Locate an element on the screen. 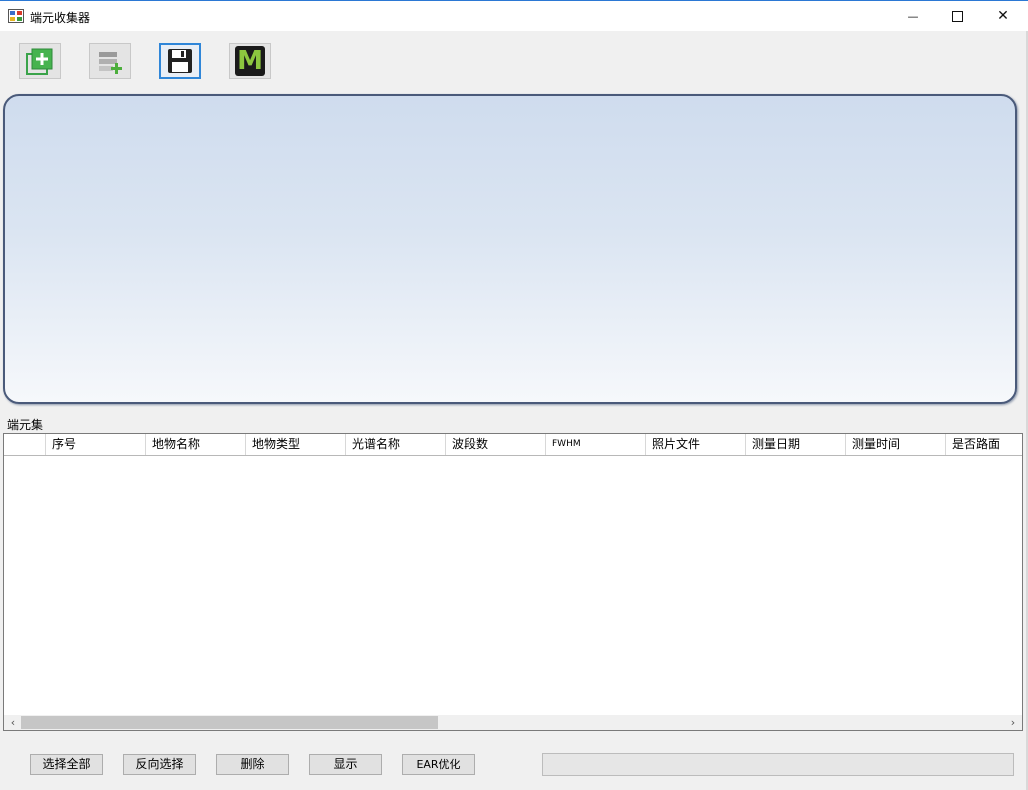 This screenshot has width=1028, height=790. add-endmember-button is located at coordinates (40, 61).